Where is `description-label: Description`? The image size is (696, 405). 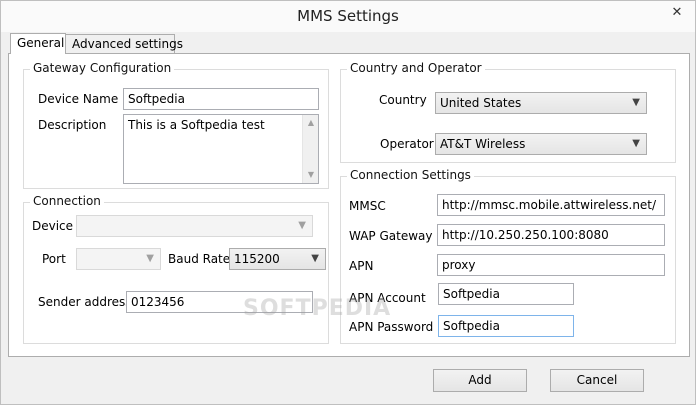 description-label: Description is located at coordinates (72, 125).